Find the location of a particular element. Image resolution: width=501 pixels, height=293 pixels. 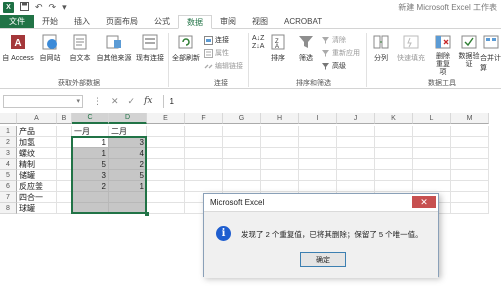

cell-C3: 1 is located at coordinates (90, 153).